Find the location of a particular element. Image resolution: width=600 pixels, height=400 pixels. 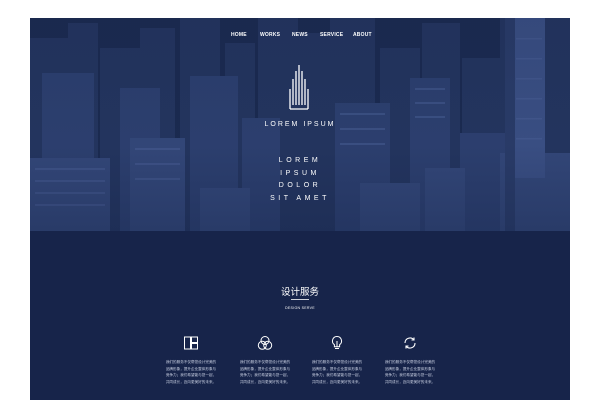

main-nav: HOME WORKS NEWS SERVICE ABOUT is located at coordinates (300, 38).